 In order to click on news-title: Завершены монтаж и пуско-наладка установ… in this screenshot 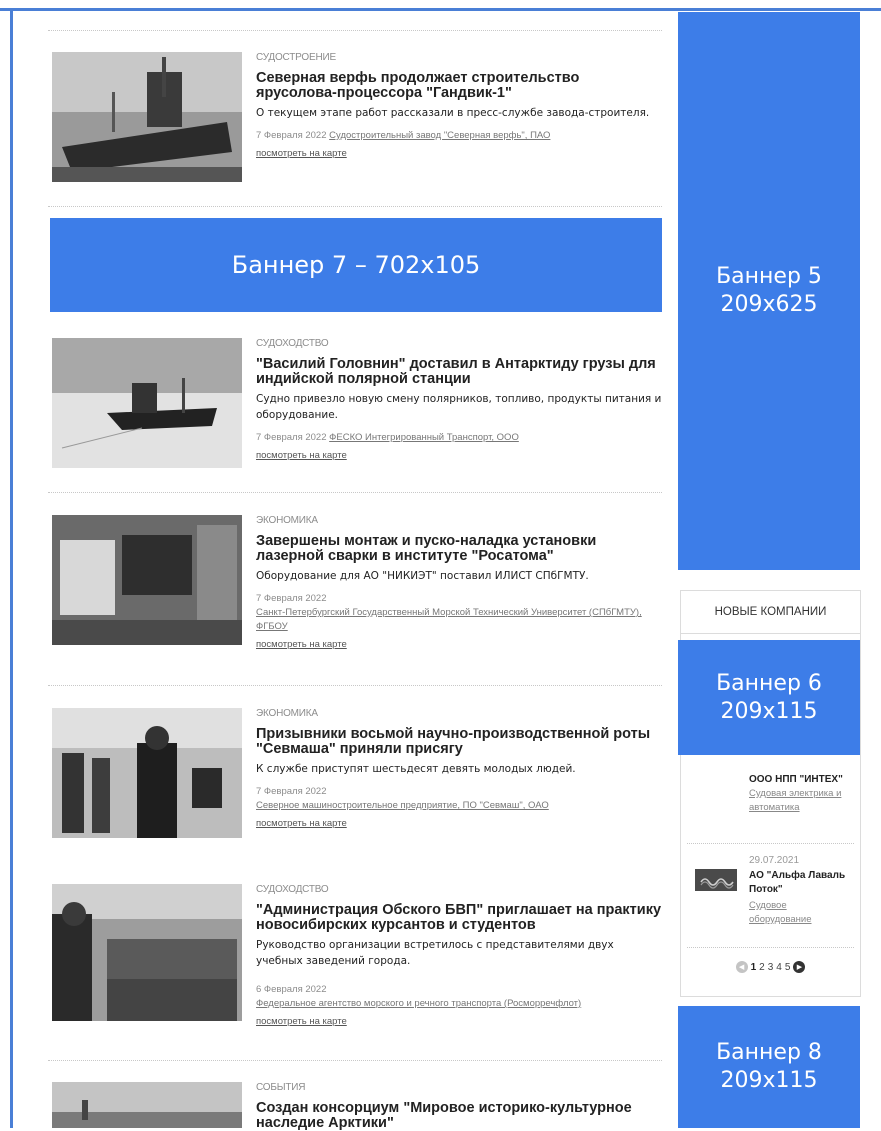, I will do `click(459, 549)`.